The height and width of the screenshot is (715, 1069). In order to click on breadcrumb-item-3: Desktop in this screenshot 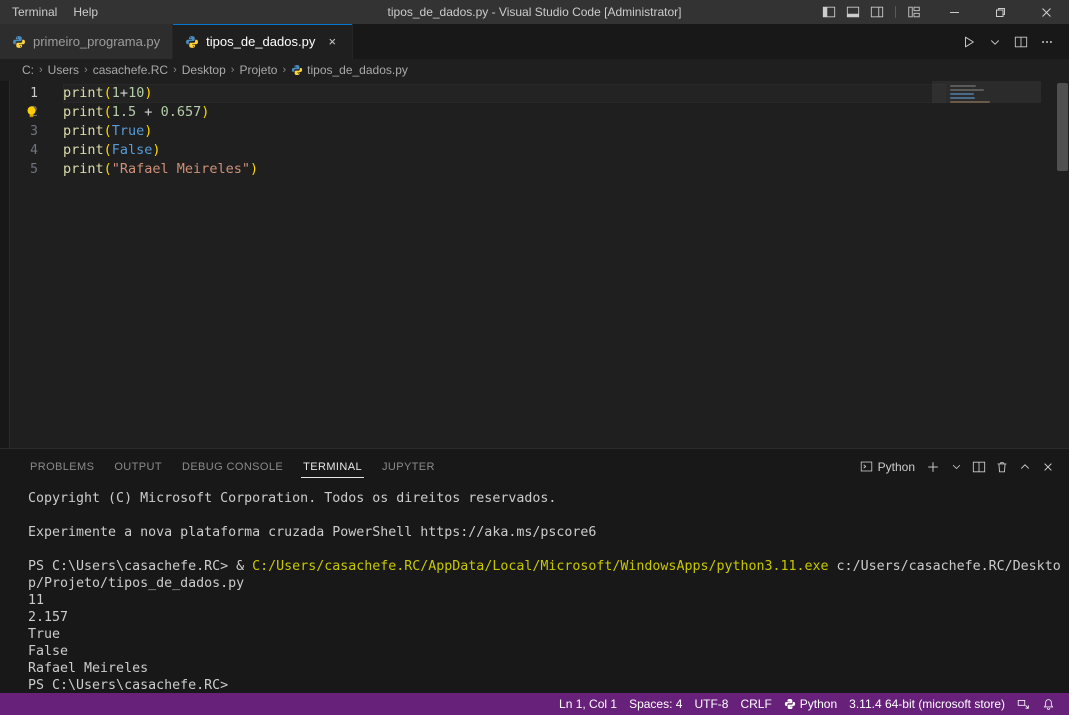, I will do `click(204, 70)`.